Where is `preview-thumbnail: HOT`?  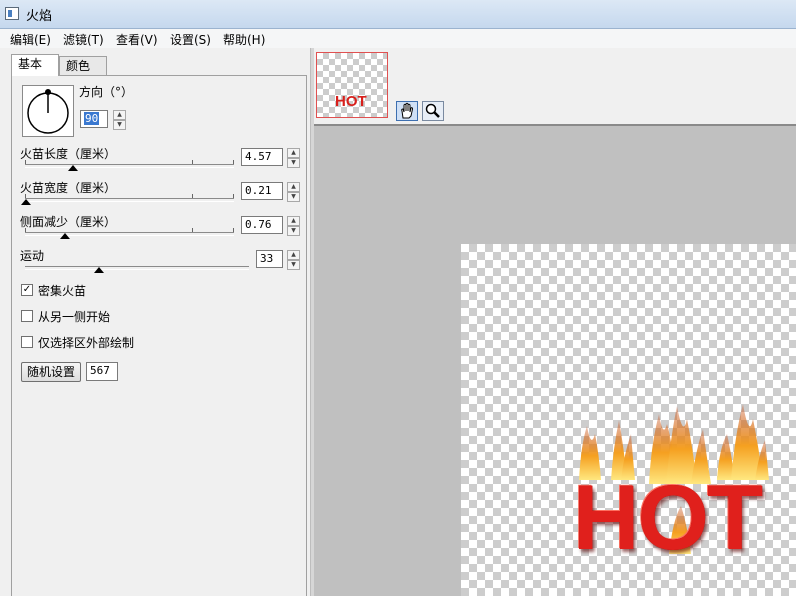
preview-thumbnail: HOT is located at coordinates (352, 85).